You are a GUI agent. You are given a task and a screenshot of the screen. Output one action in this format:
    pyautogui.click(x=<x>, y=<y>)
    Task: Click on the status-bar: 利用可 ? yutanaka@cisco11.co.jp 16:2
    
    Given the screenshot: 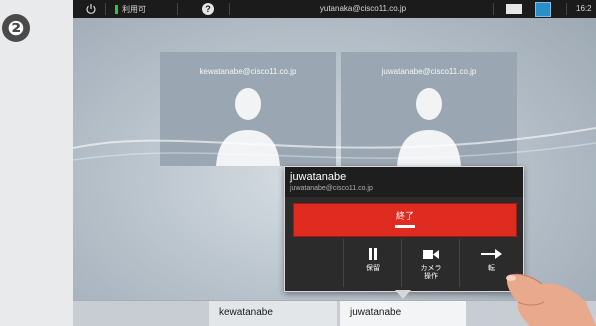 What is the action you would take?
    pyautogui.click(x=334, y=9)
    